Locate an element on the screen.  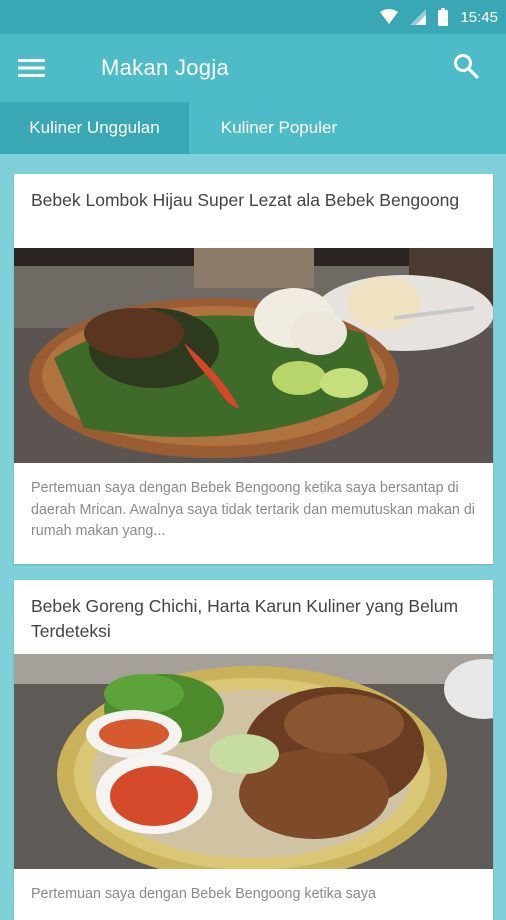
tab-kuliner-populer: Kuliner Populer is located at coordinates (279, 128).